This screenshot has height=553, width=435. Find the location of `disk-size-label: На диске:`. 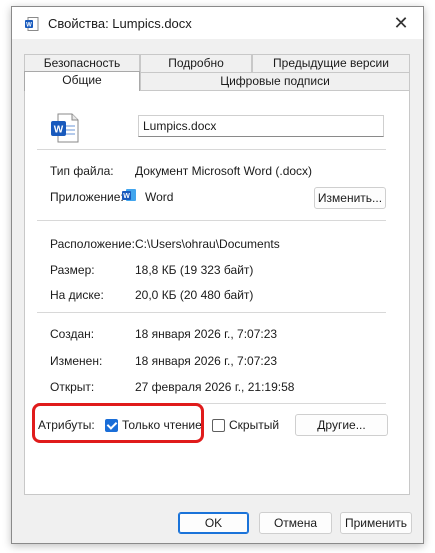

disk-size-label: На диске: is located at coordinates (77, 295).